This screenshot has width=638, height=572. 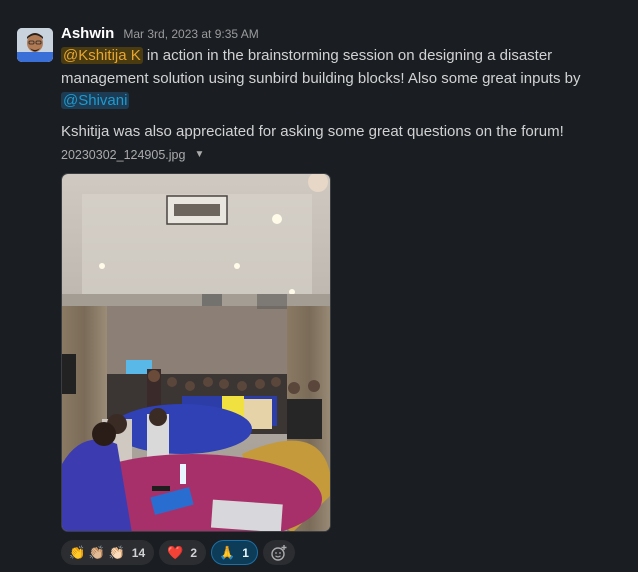 I want to click on clap-emoji-icon: 👏 👏🏼 👏🏻, so click(x=97, y=552).